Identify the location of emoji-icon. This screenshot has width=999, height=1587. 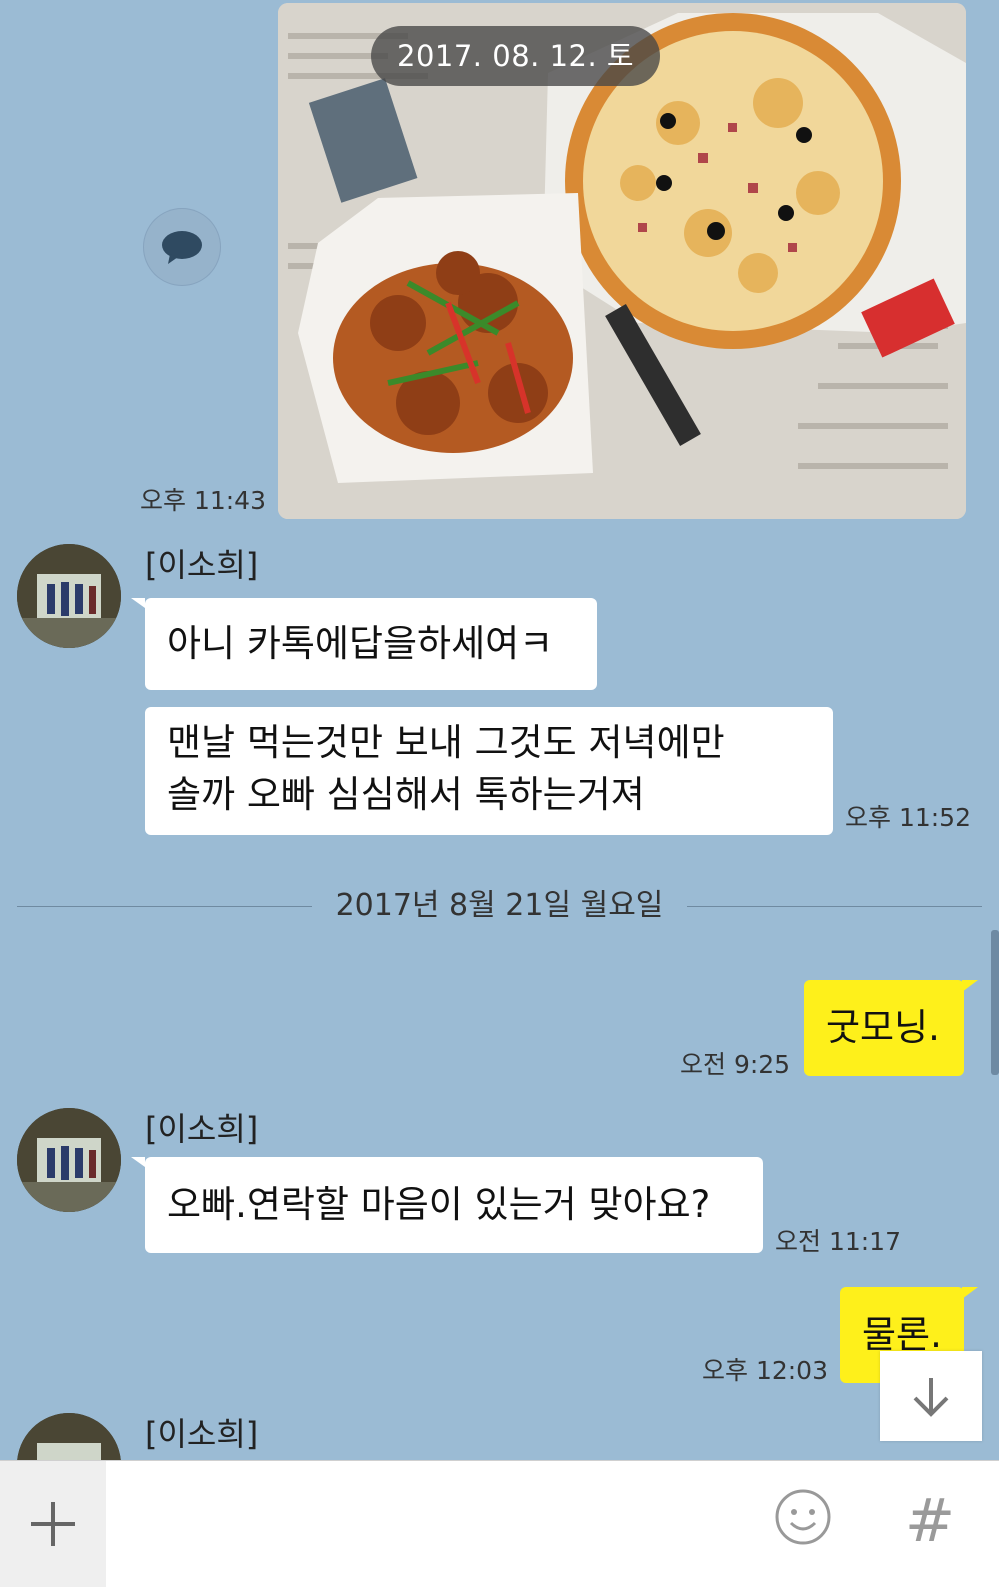
(803, 1517).